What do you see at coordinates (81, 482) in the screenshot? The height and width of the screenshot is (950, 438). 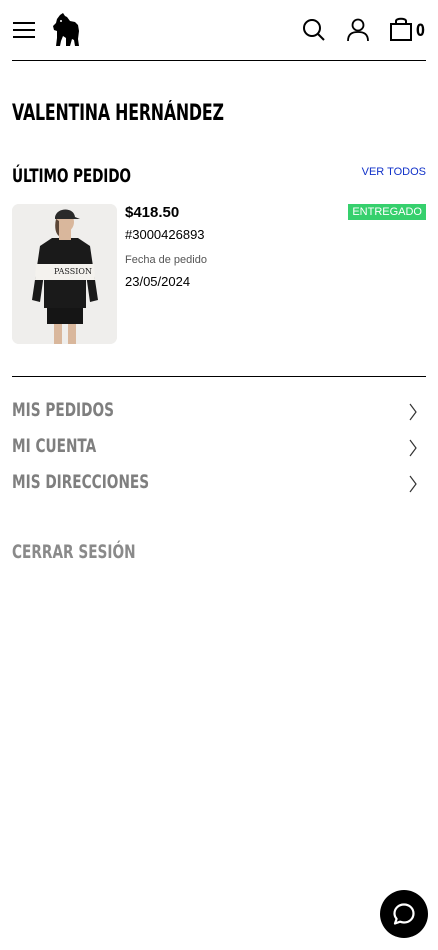 I see `menu-item-label: MIS DIRECCIONES` at bounding box center [81, 482].